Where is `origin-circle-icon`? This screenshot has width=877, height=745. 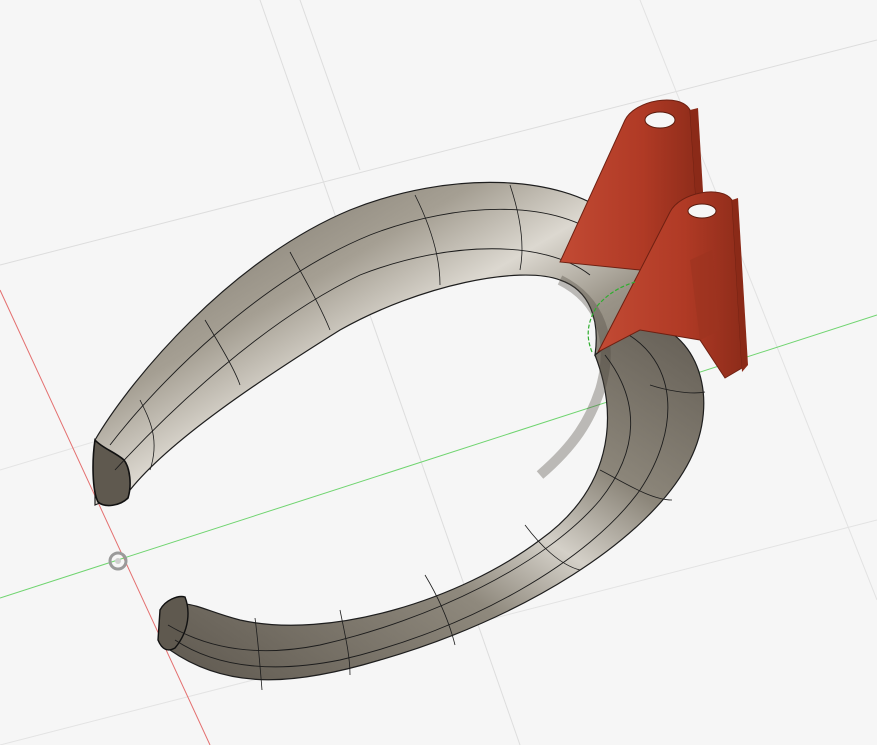 origin-circle-icon is located at coordinates (118, 561).